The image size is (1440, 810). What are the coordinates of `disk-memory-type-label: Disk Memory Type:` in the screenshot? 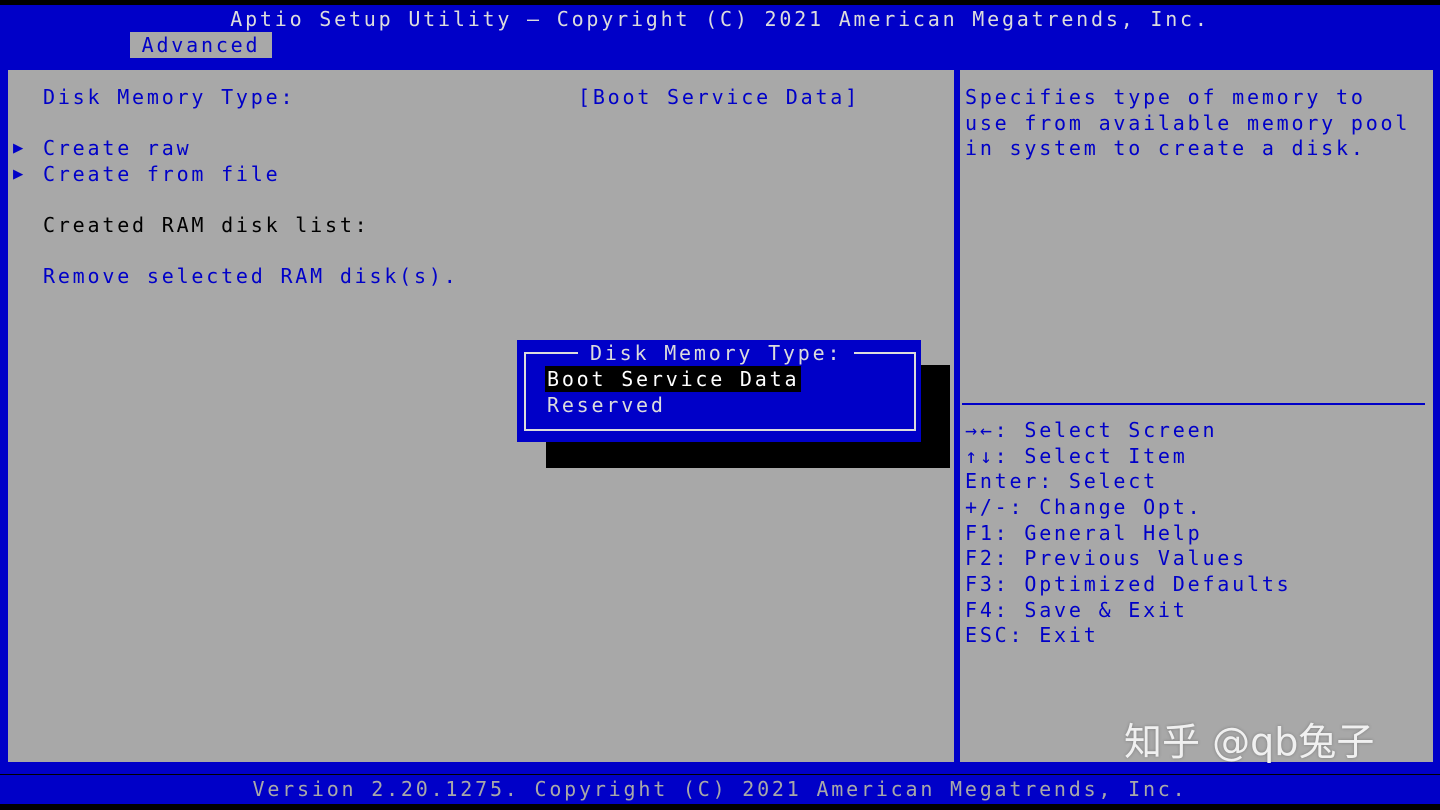 It's located at (169, 97).